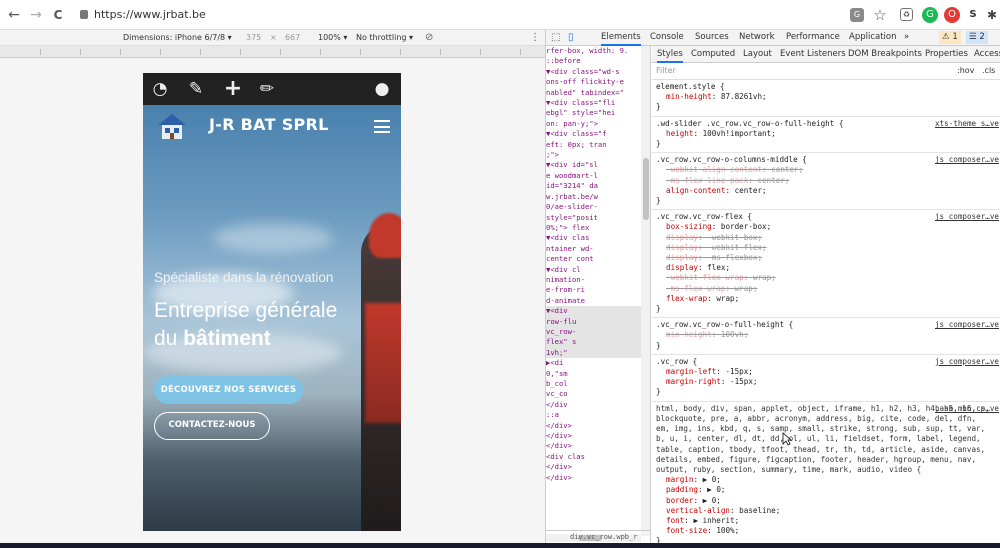  What do you see at coordinates (598, 249) in the screenshot?
I see `dom-node-line: ntainer wd-` at bounding box center [598, 249].